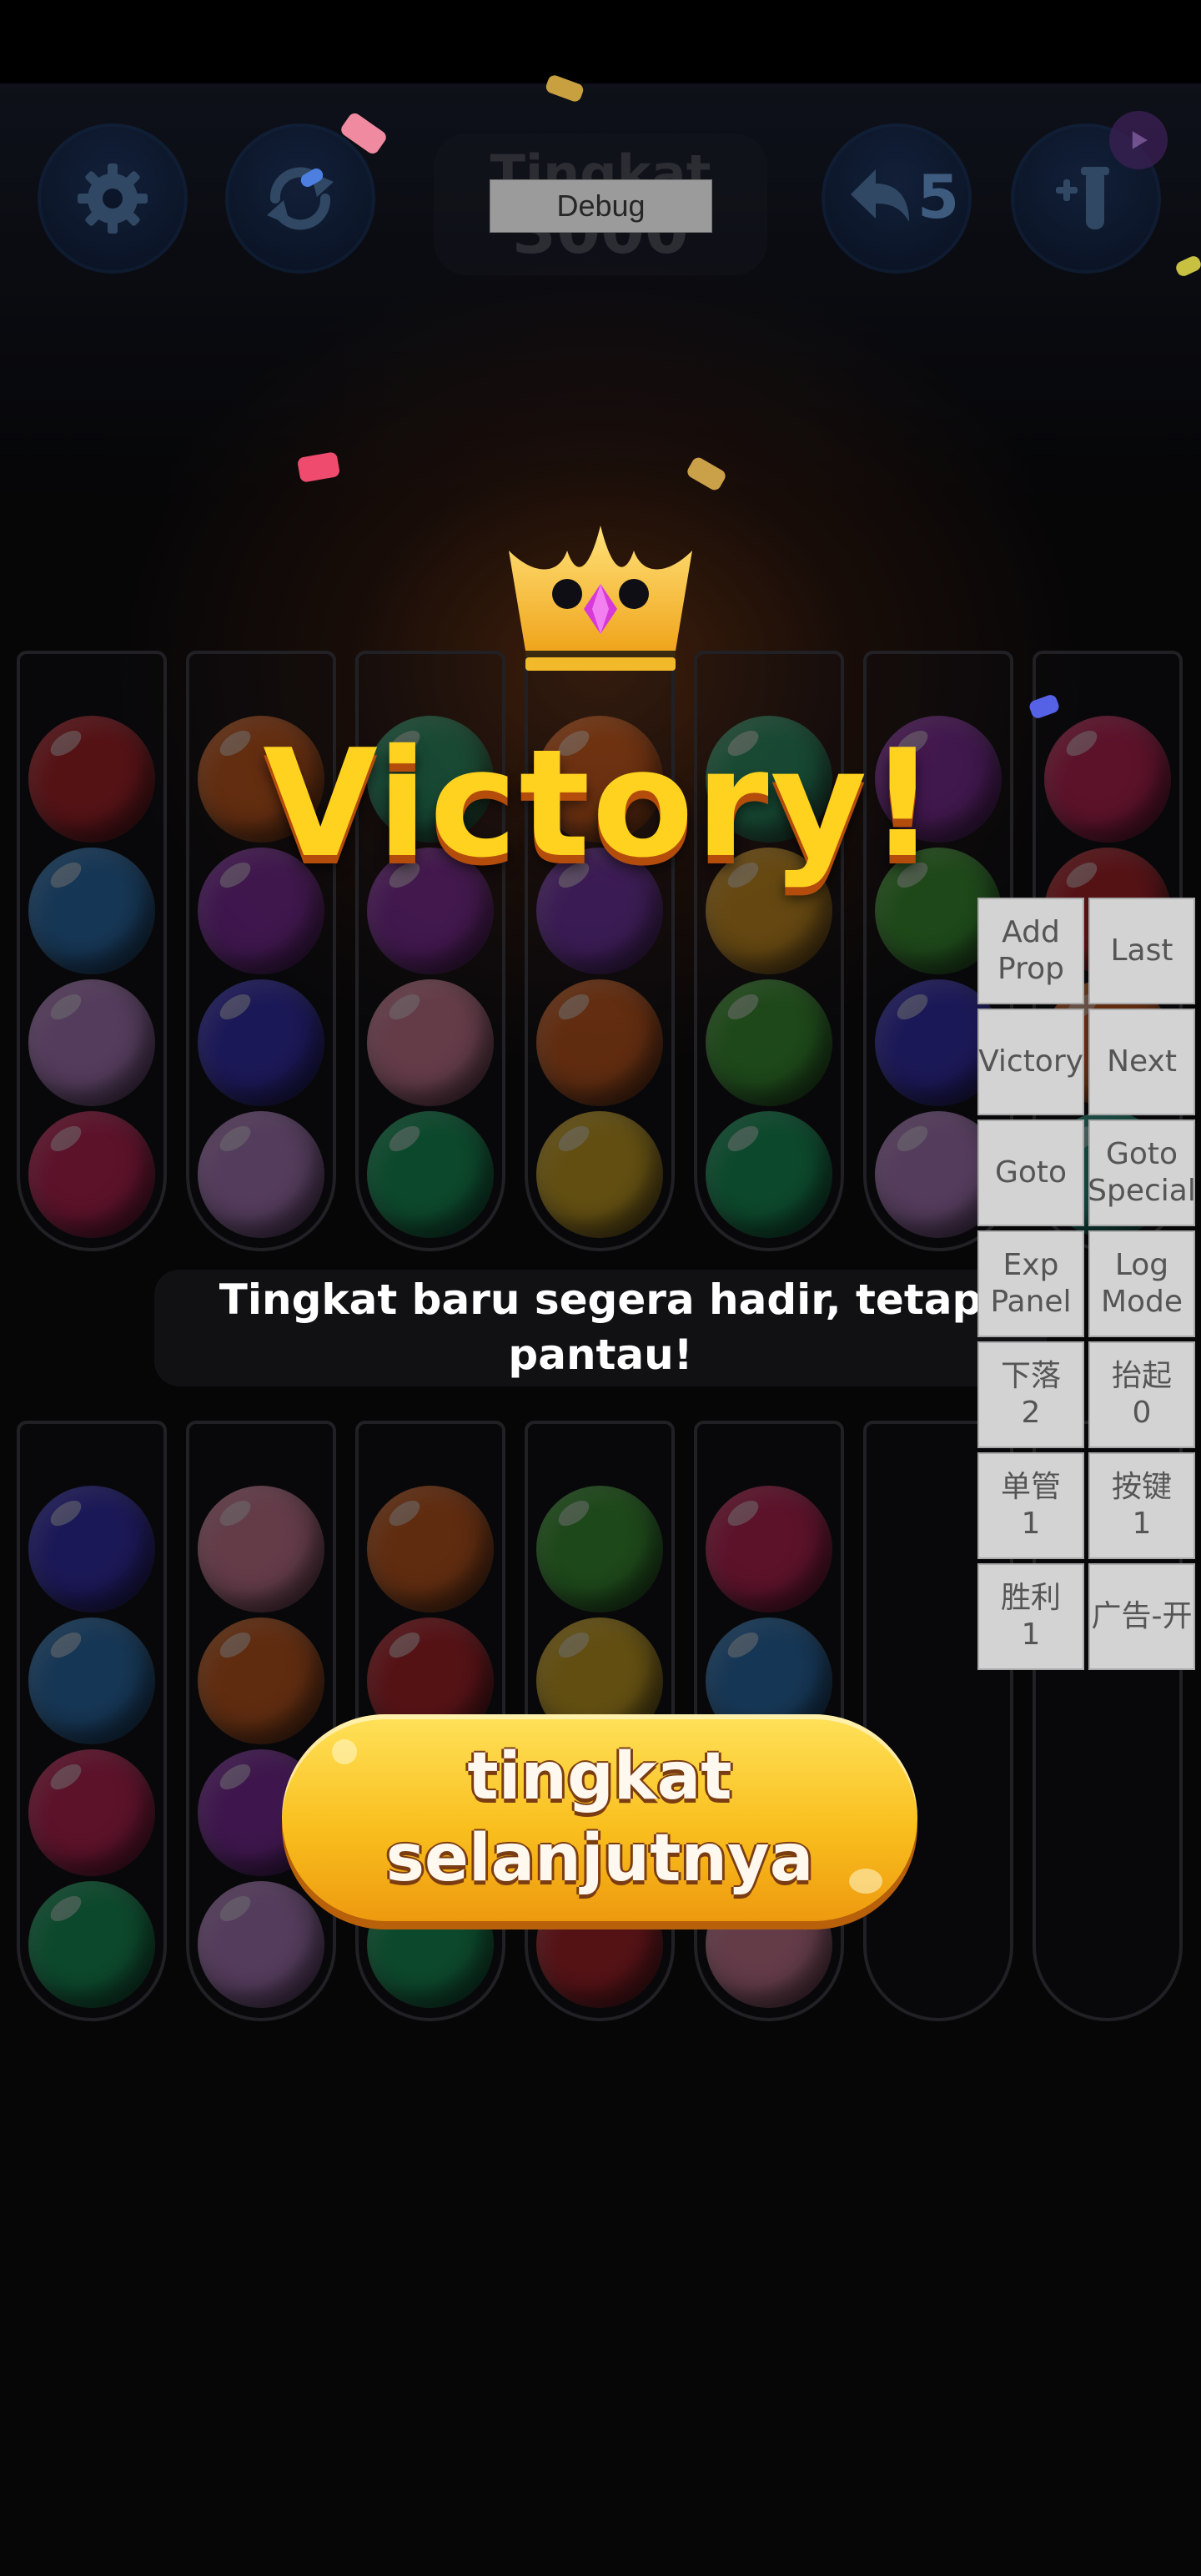 This screenshot has height=2576, width=1201. I want to click on debug-single-tube-button: 单管 1, so click(1030, 1505).